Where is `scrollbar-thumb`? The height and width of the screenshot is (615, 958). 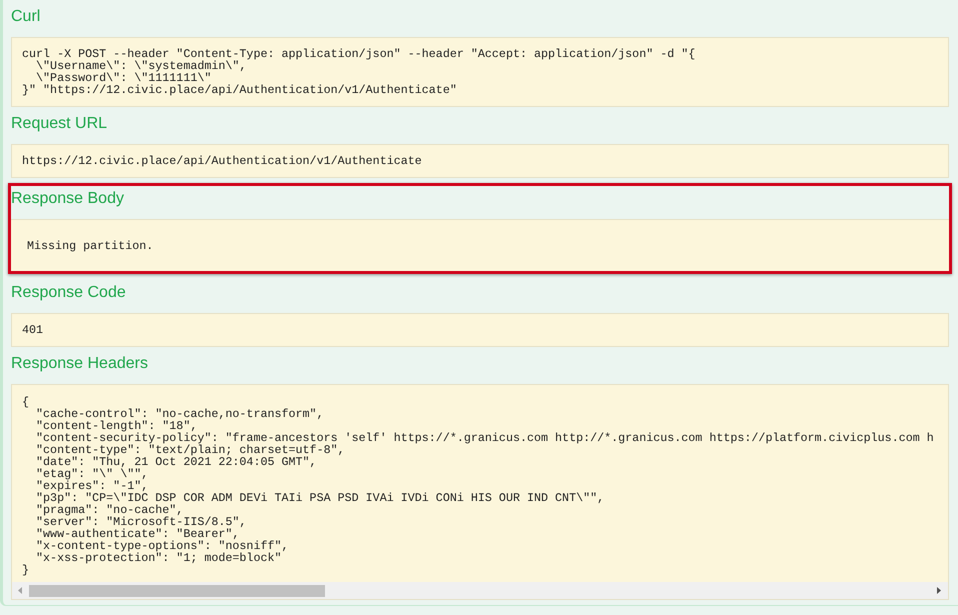
scrollbar-thumb is located at coordinates (177, 590).